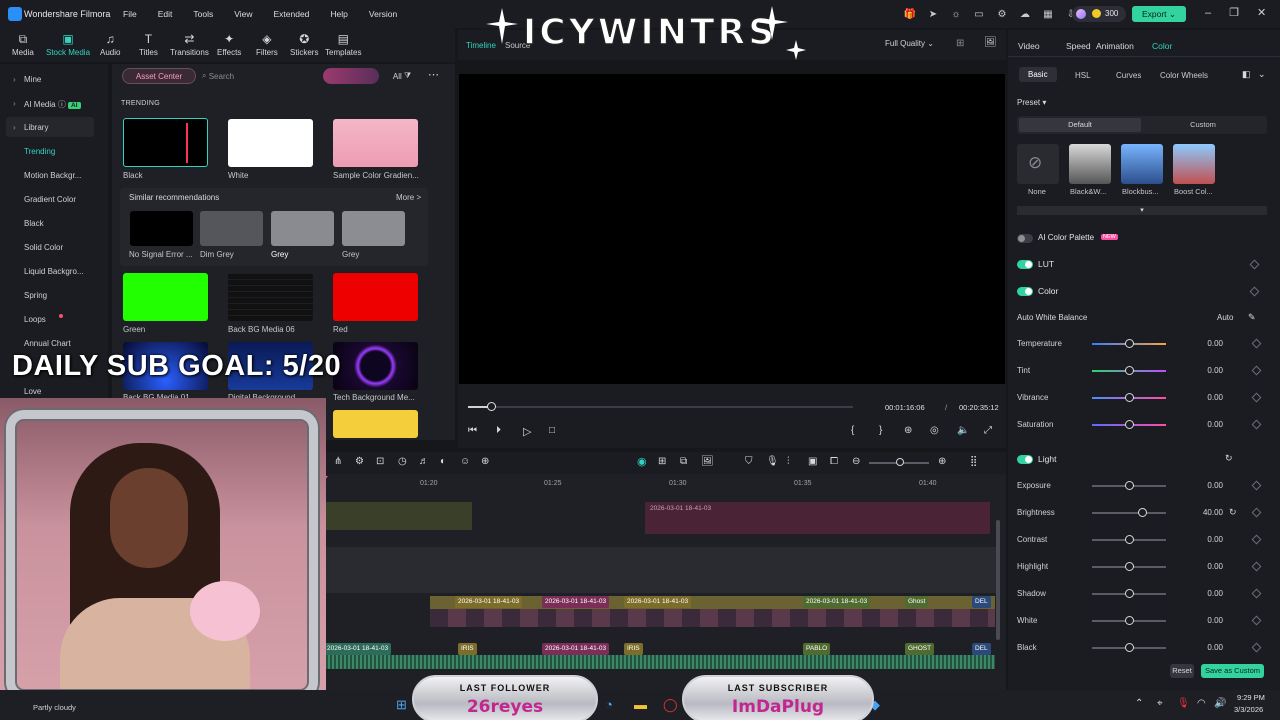 The width and height of the screenshot is (1280, 720). I want to click on close-icon: ✕, so click(1261, 12).